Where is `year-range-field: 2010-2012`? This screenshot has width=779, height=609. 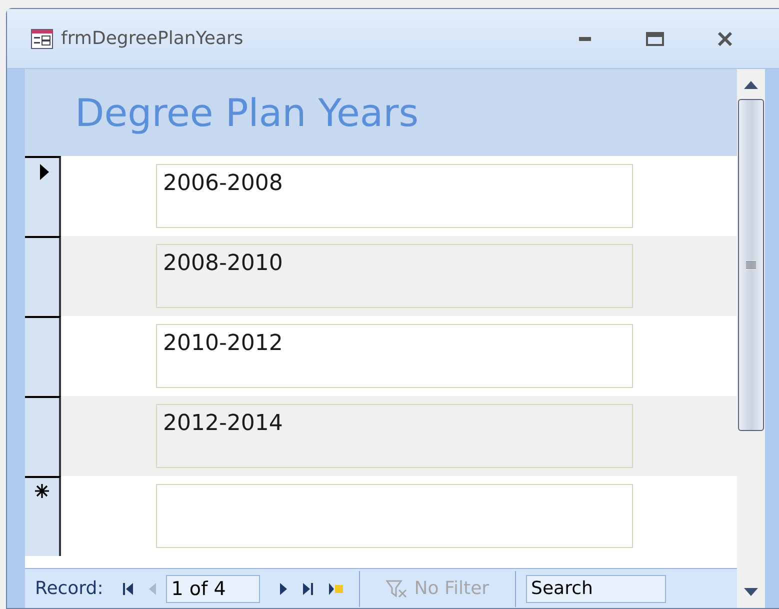
year-range-field: 2010-2012 is located at coordinates (394, 356).